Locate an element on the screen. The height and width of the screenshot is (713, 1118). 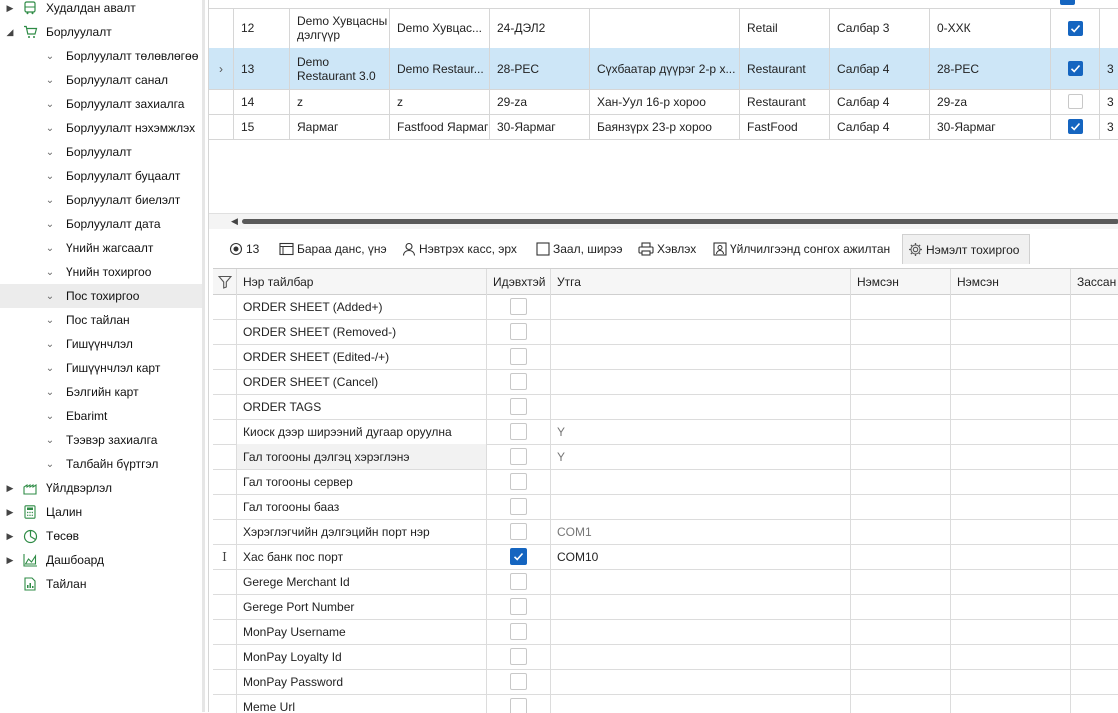
settings-row: Хэрэглэгчийн дэлгэцийн порт нэр COM1 is located at coordinates (665, 532).